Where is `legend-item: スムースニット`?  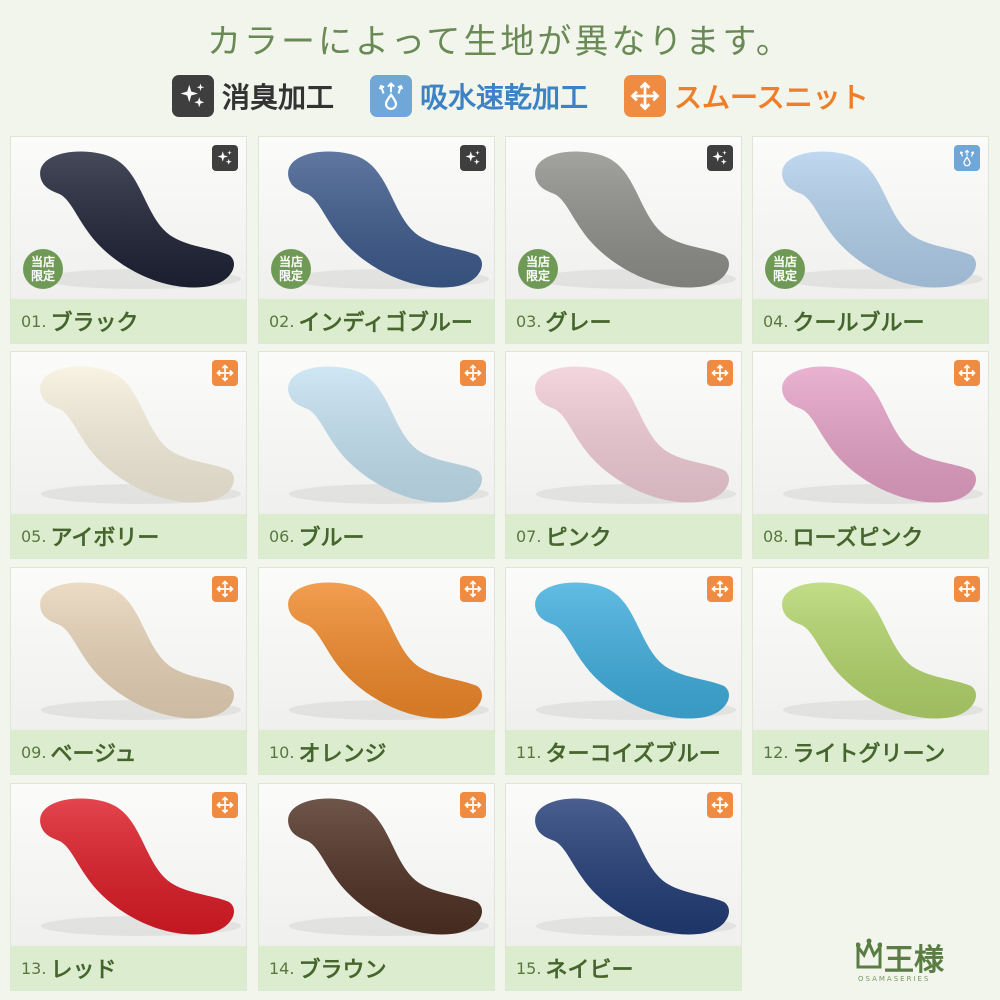 legend-item: スムースニット is located at coordinates (746, 96).